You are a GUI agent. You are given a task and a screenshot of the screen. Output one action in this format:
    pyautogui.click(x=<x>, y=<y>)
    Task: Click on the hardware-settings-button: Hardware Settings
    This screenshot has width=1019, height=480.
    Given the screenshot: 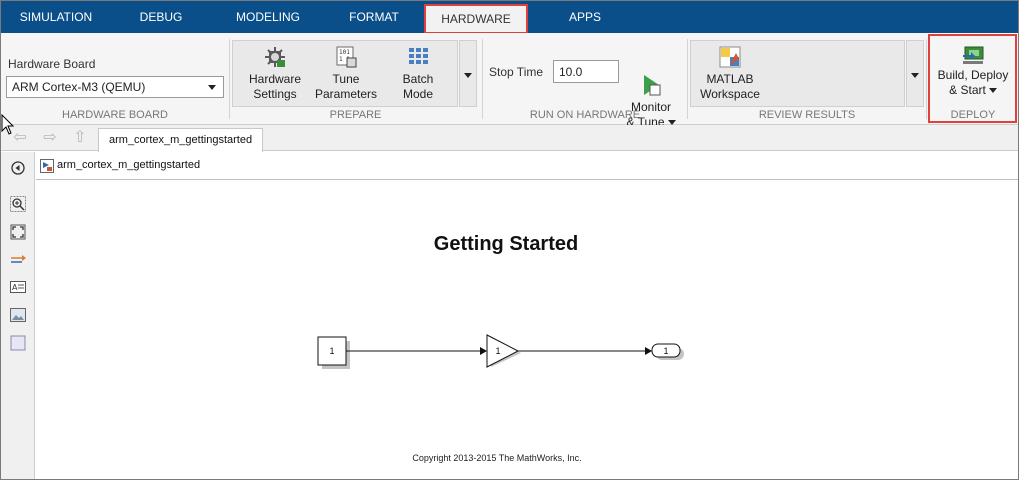 What is the action you would take?
    pyautogui.click(x=275, y=73)
    